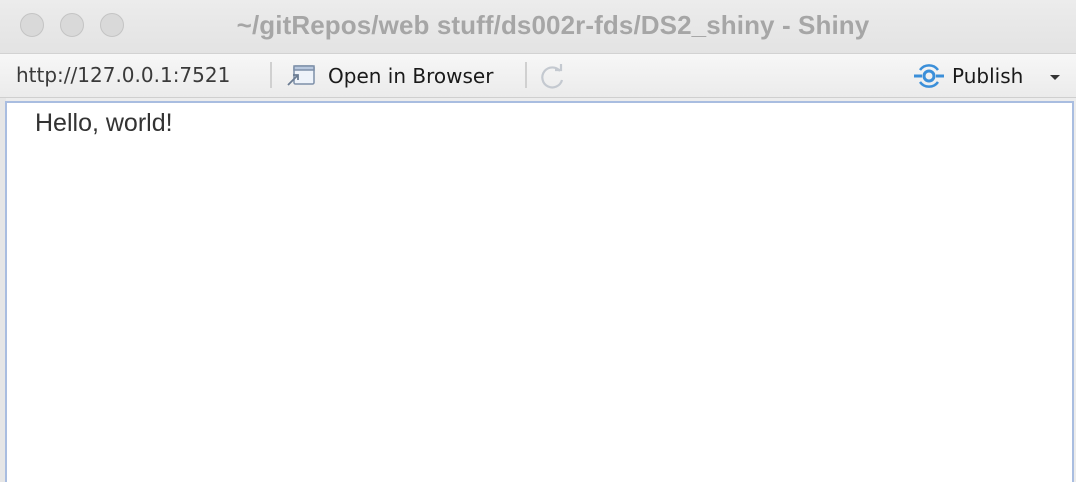 This screenshot has width=1076, height=482. I want to click on refresh-icon, so click(553, 80).